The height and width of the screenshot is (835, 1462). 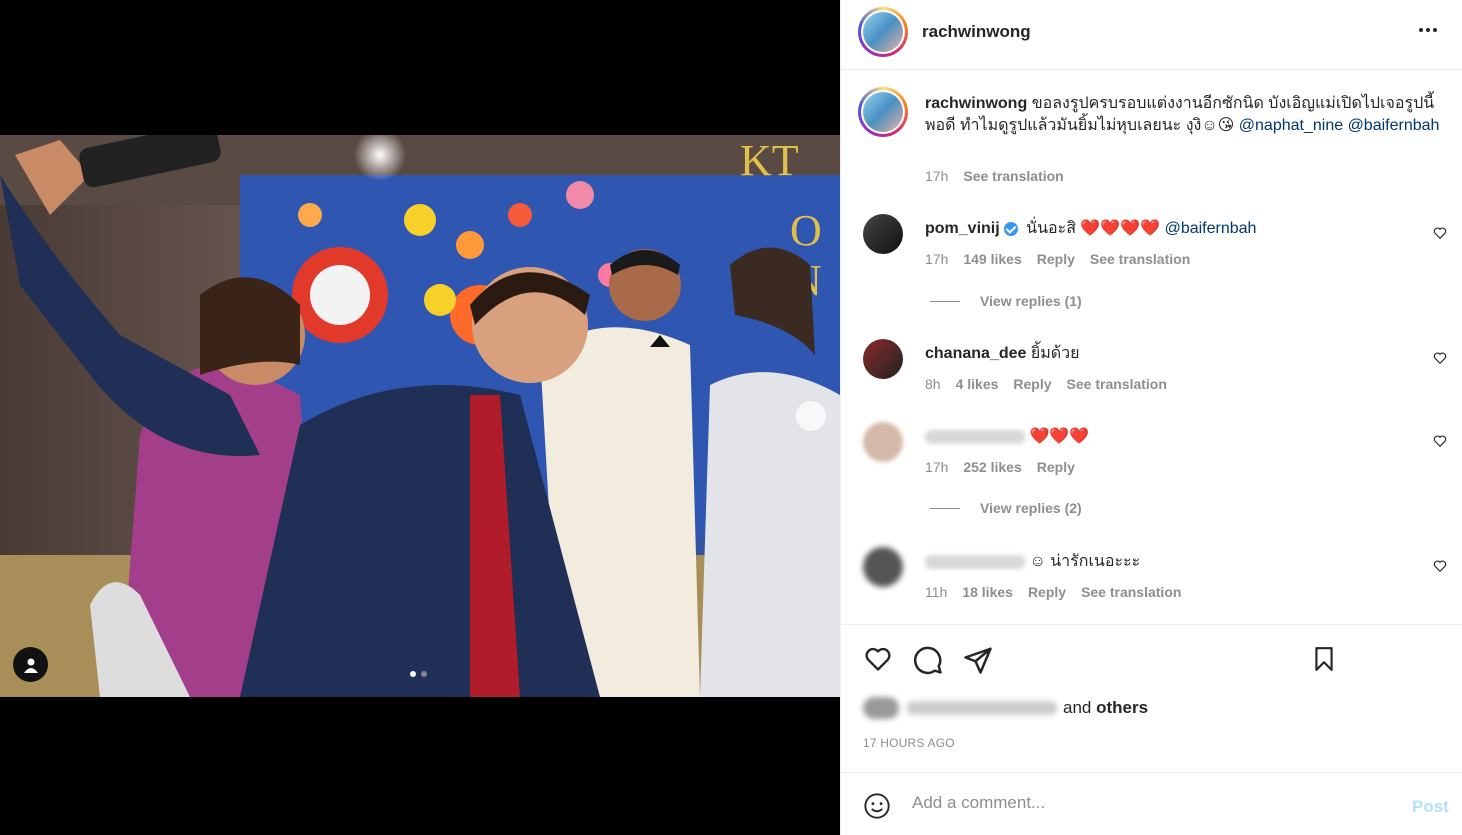 What do you see at coordinates (976, 103) in the screenshot?
I see `caption-username: rachwinwong` at bounding box center [976, 103].